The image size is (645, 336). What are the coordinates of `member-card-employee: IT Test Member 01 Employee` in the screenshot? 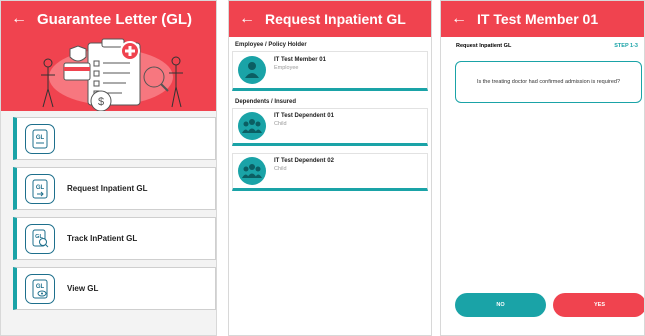 It's located at (330, 71).